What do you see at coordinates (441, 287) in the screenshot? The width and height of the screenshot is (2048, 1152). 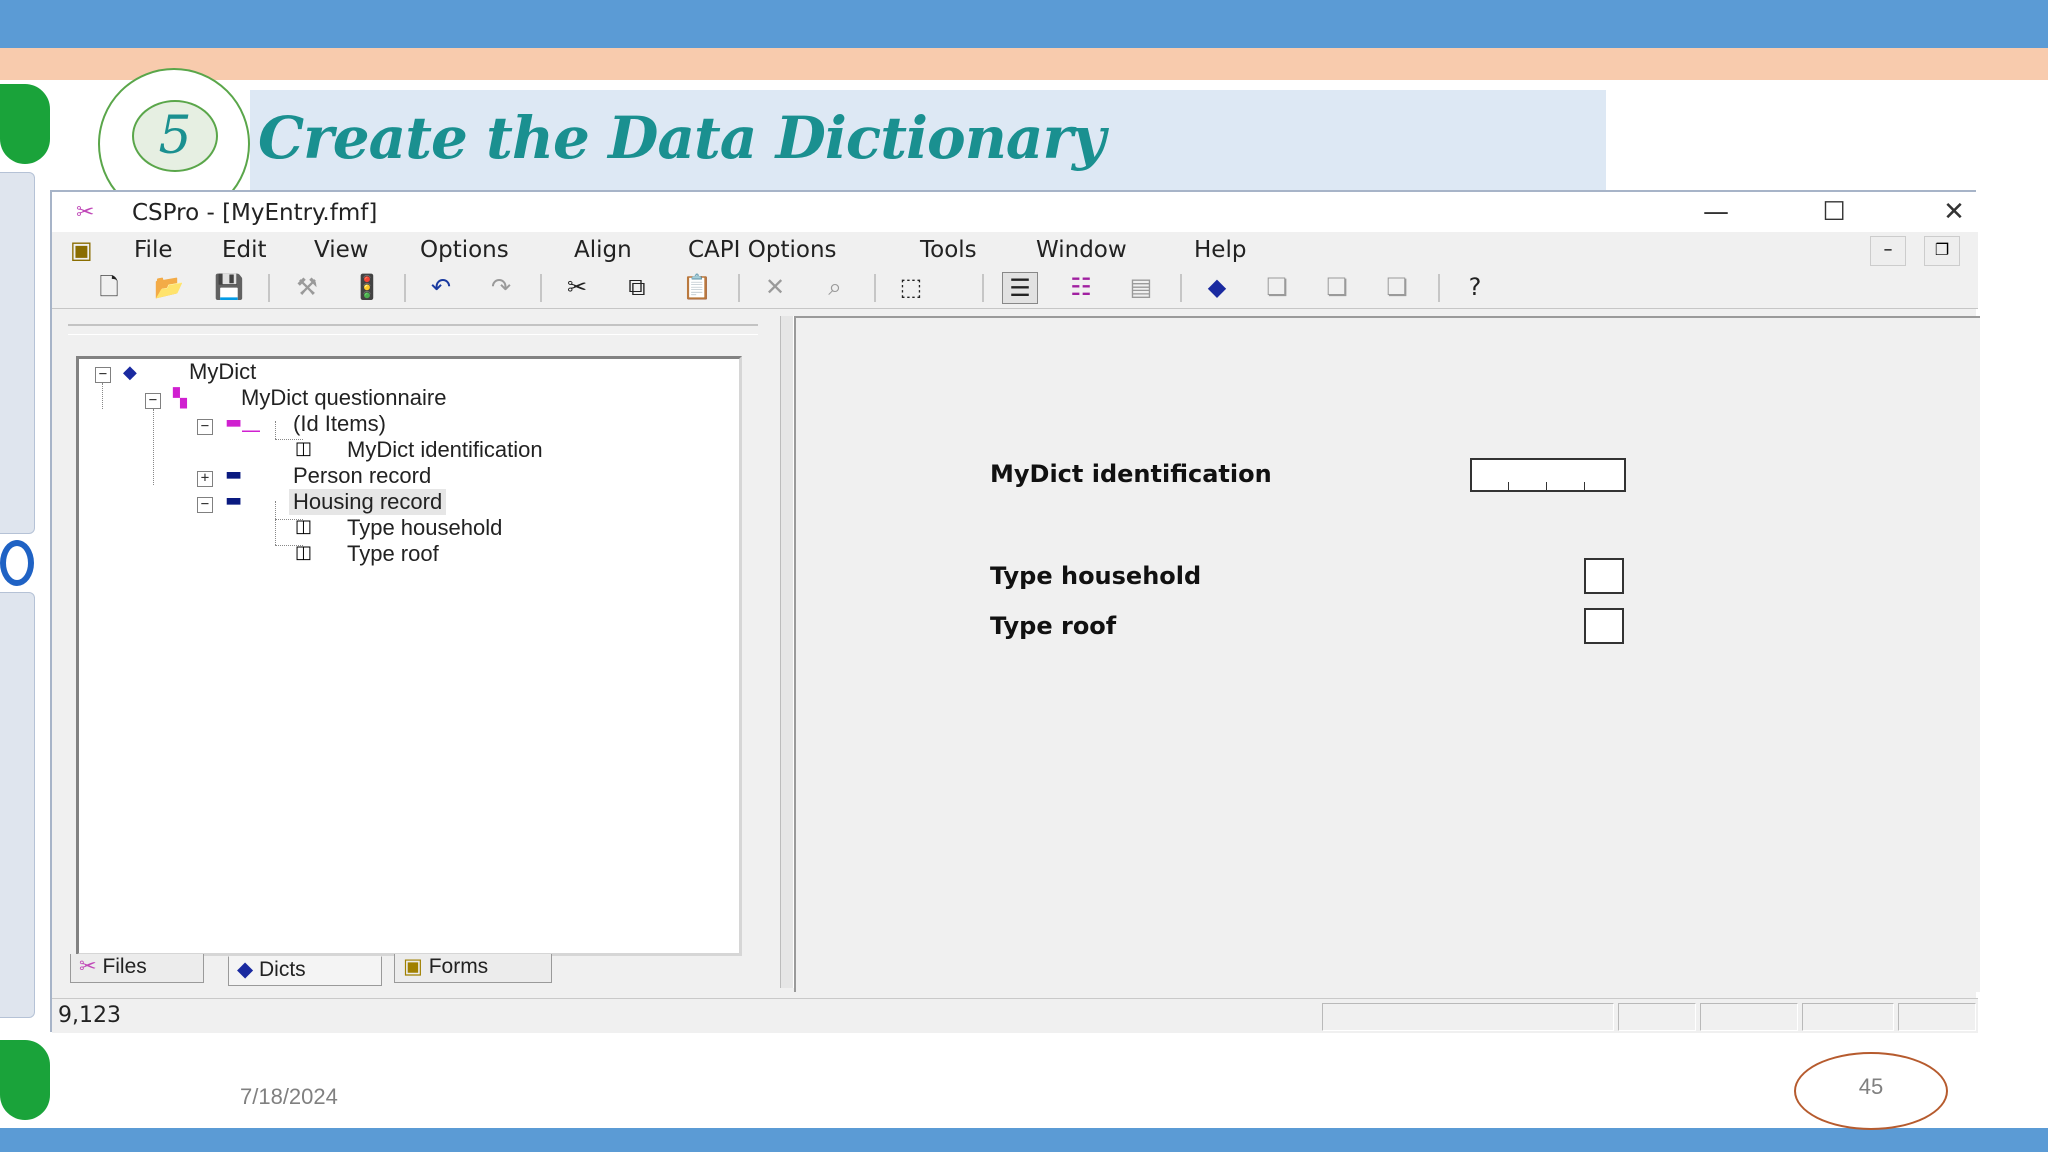 I see `undo-icon: ↶` at bounding box center [441, 287].